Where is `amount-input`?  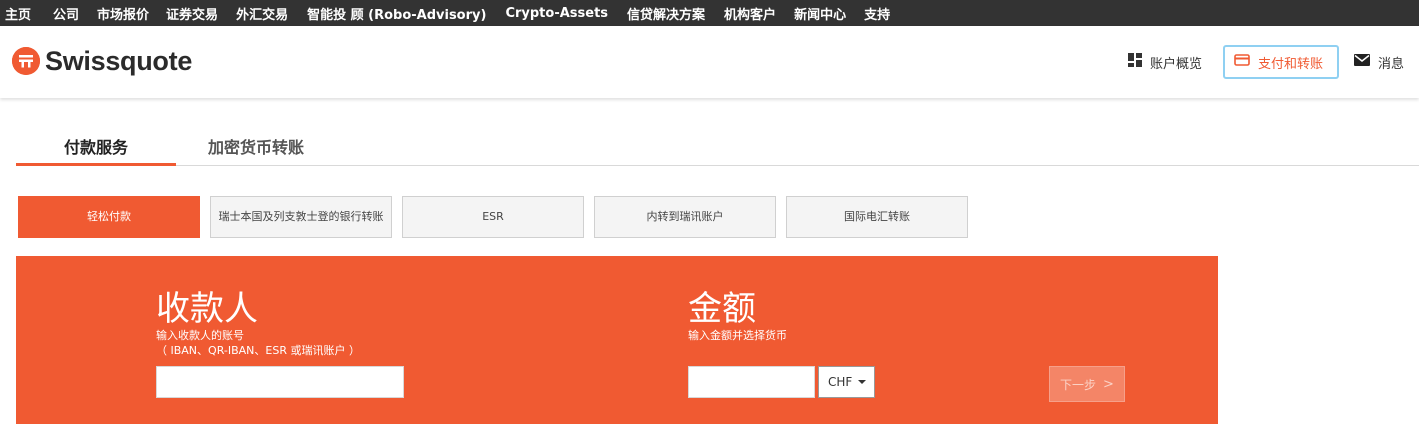 amount-input is located at coordinates (751, 382).